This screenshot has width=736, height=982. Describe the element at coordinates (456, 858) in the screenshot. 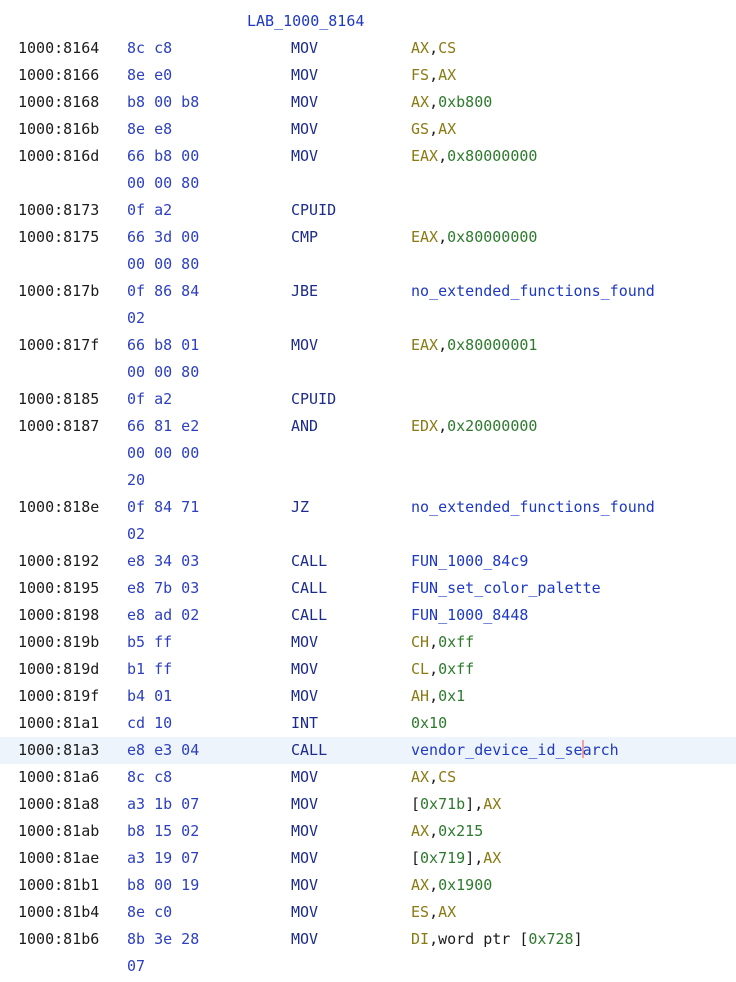

I see `instruction-operands: [0x719],AX` at that location.